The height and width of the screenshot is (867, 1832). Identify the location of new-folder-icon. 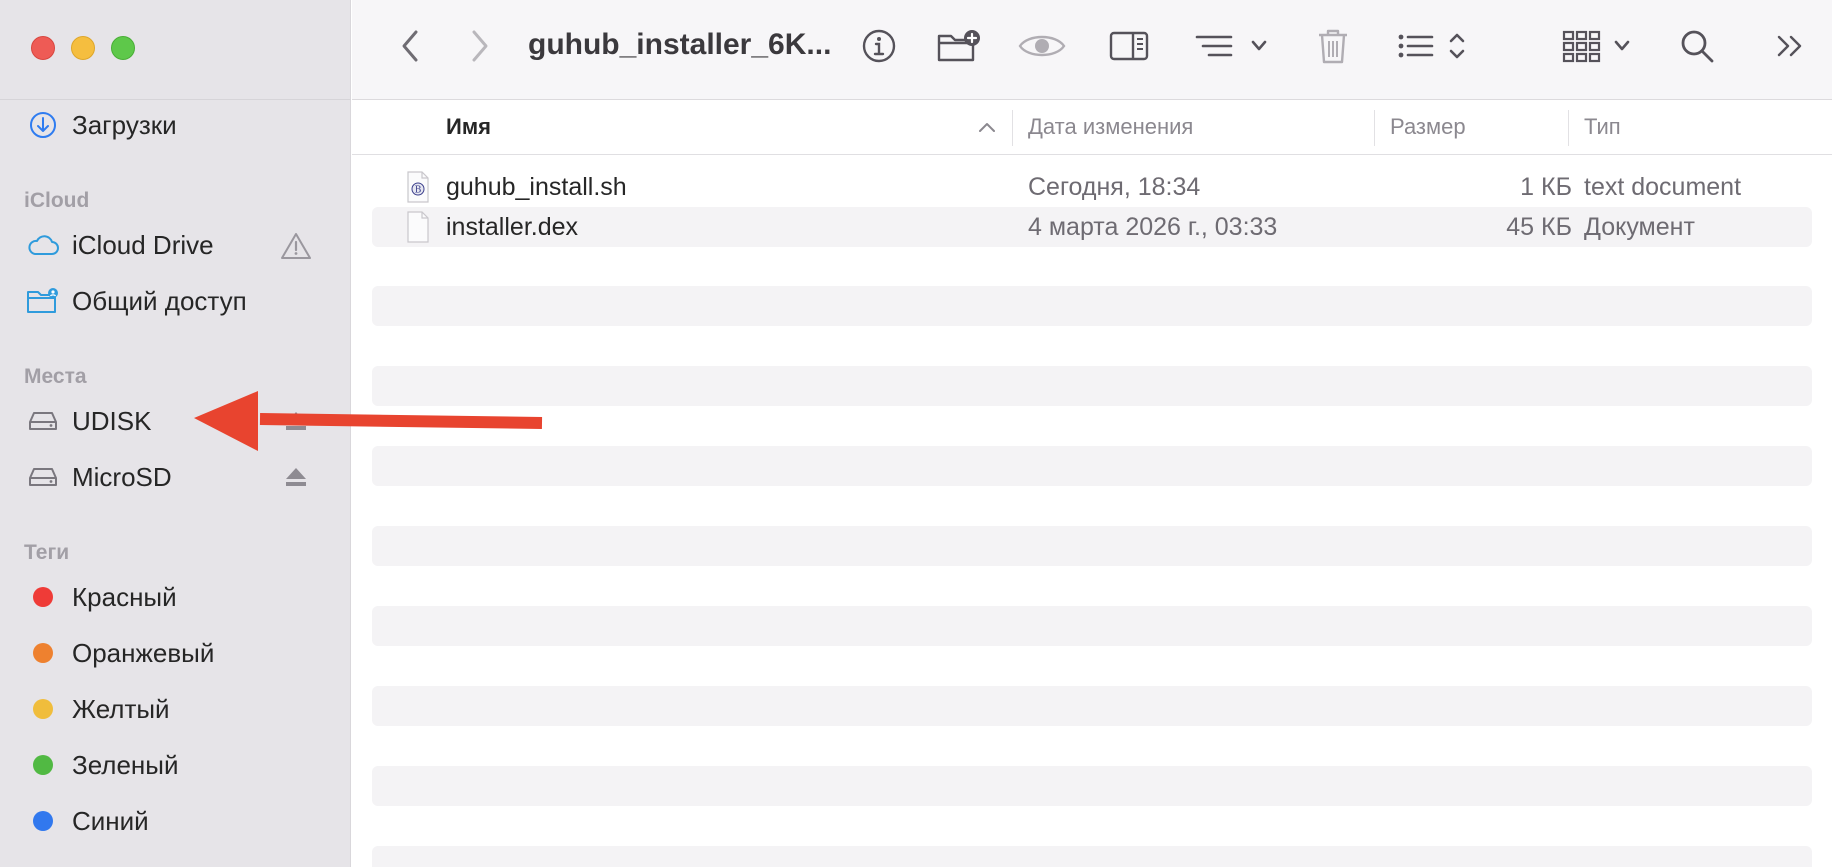
(959, 48).